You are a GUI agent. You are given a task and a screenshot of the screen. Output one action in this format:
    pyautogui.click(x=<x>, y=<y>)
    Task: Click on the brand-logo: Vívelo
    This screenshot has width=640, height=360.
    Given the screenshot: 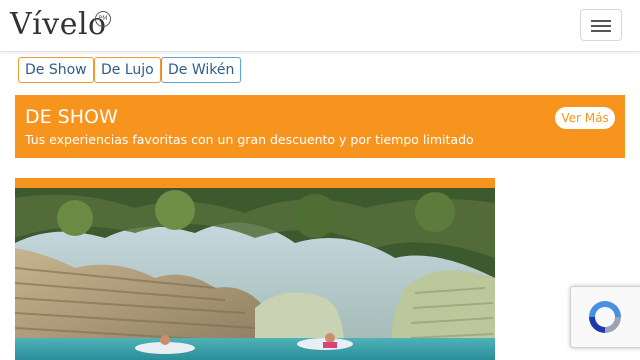 What is the action you would take?
    pyautogui.click(x=58, y=25)
    